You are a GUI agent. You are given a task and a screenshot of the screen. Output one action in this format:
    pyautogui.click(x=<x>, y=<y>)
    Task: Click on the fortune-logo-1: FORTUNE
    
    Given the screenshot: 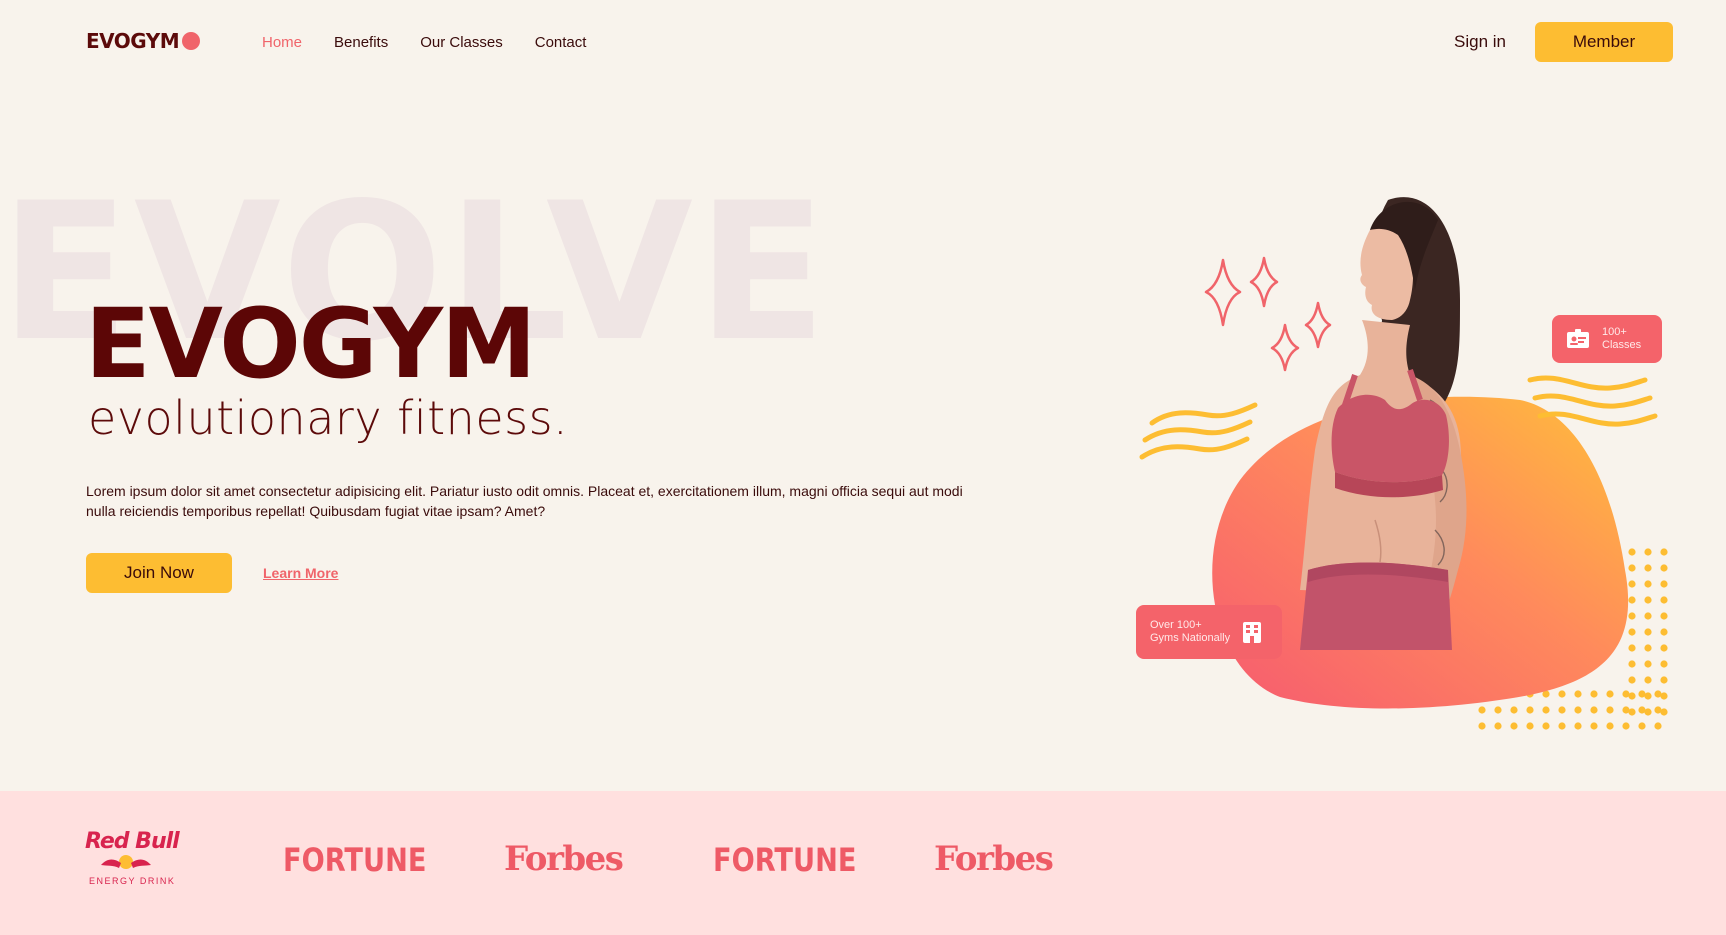 What is the action you would take?
    pyautogui.click(x=355, y=860)
    